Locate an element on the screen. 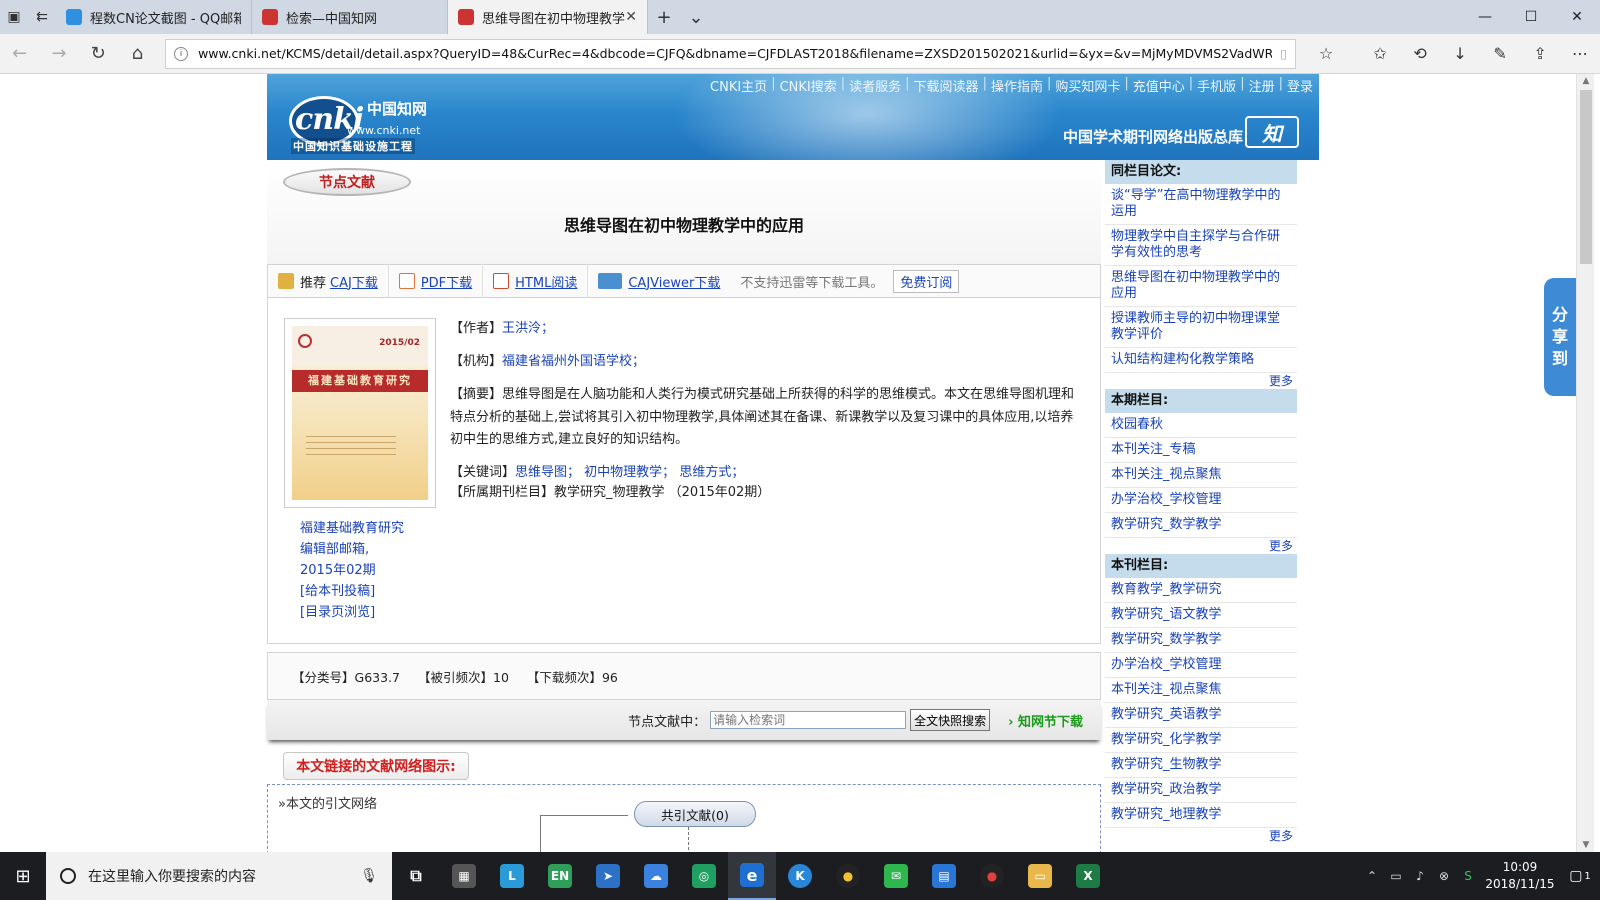  favorite-star-icon: ☆ is located at coordinates (1326, 54).